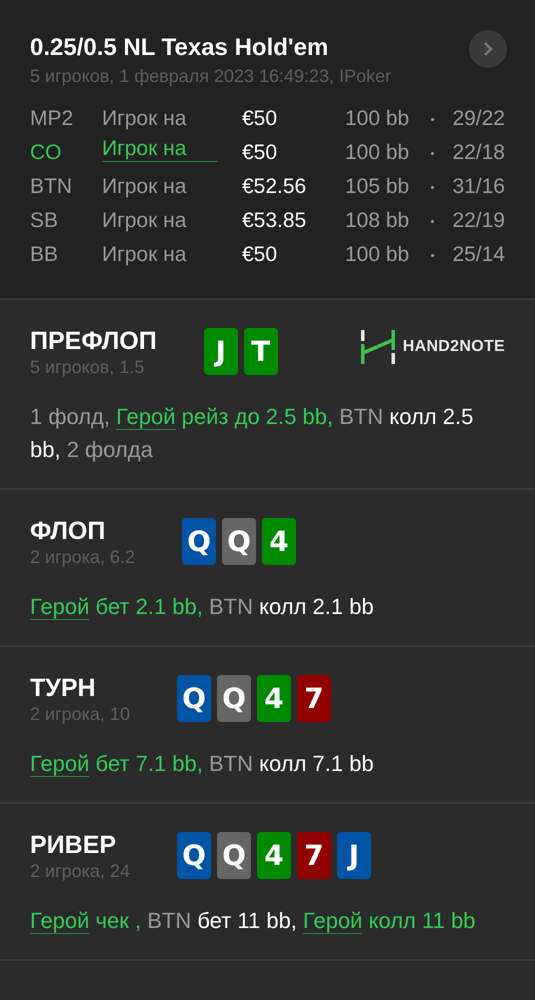  I want to click on position-label: BTN, so click(51, 187).